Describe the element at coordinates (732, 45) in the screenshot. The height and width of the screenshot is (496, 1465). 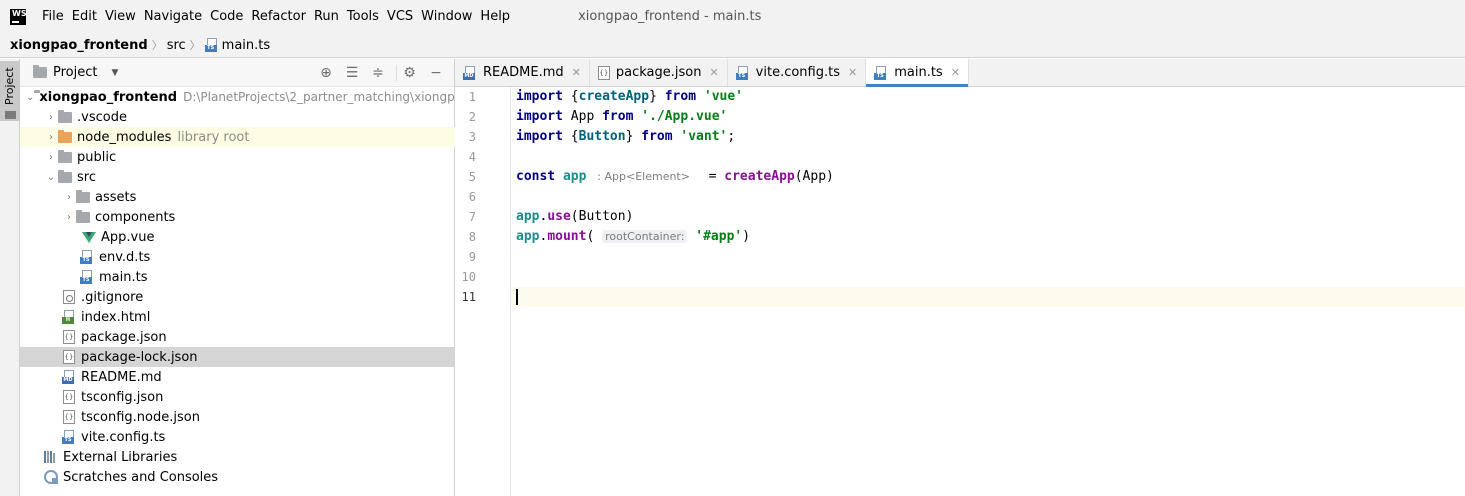
I see `breadcrumb: xiongpao_frontend 〉 src 〉 TS main.ts` at that location.